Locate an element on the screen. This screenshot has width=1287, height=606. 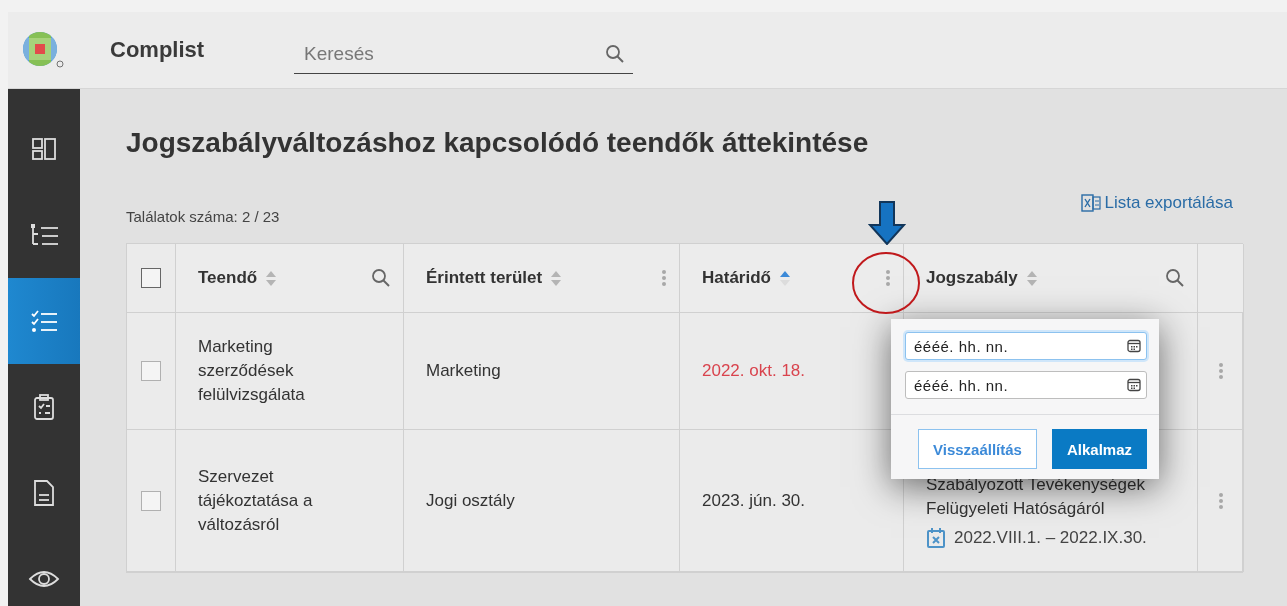
tree-list-icon is located at coordinates (44, 235).